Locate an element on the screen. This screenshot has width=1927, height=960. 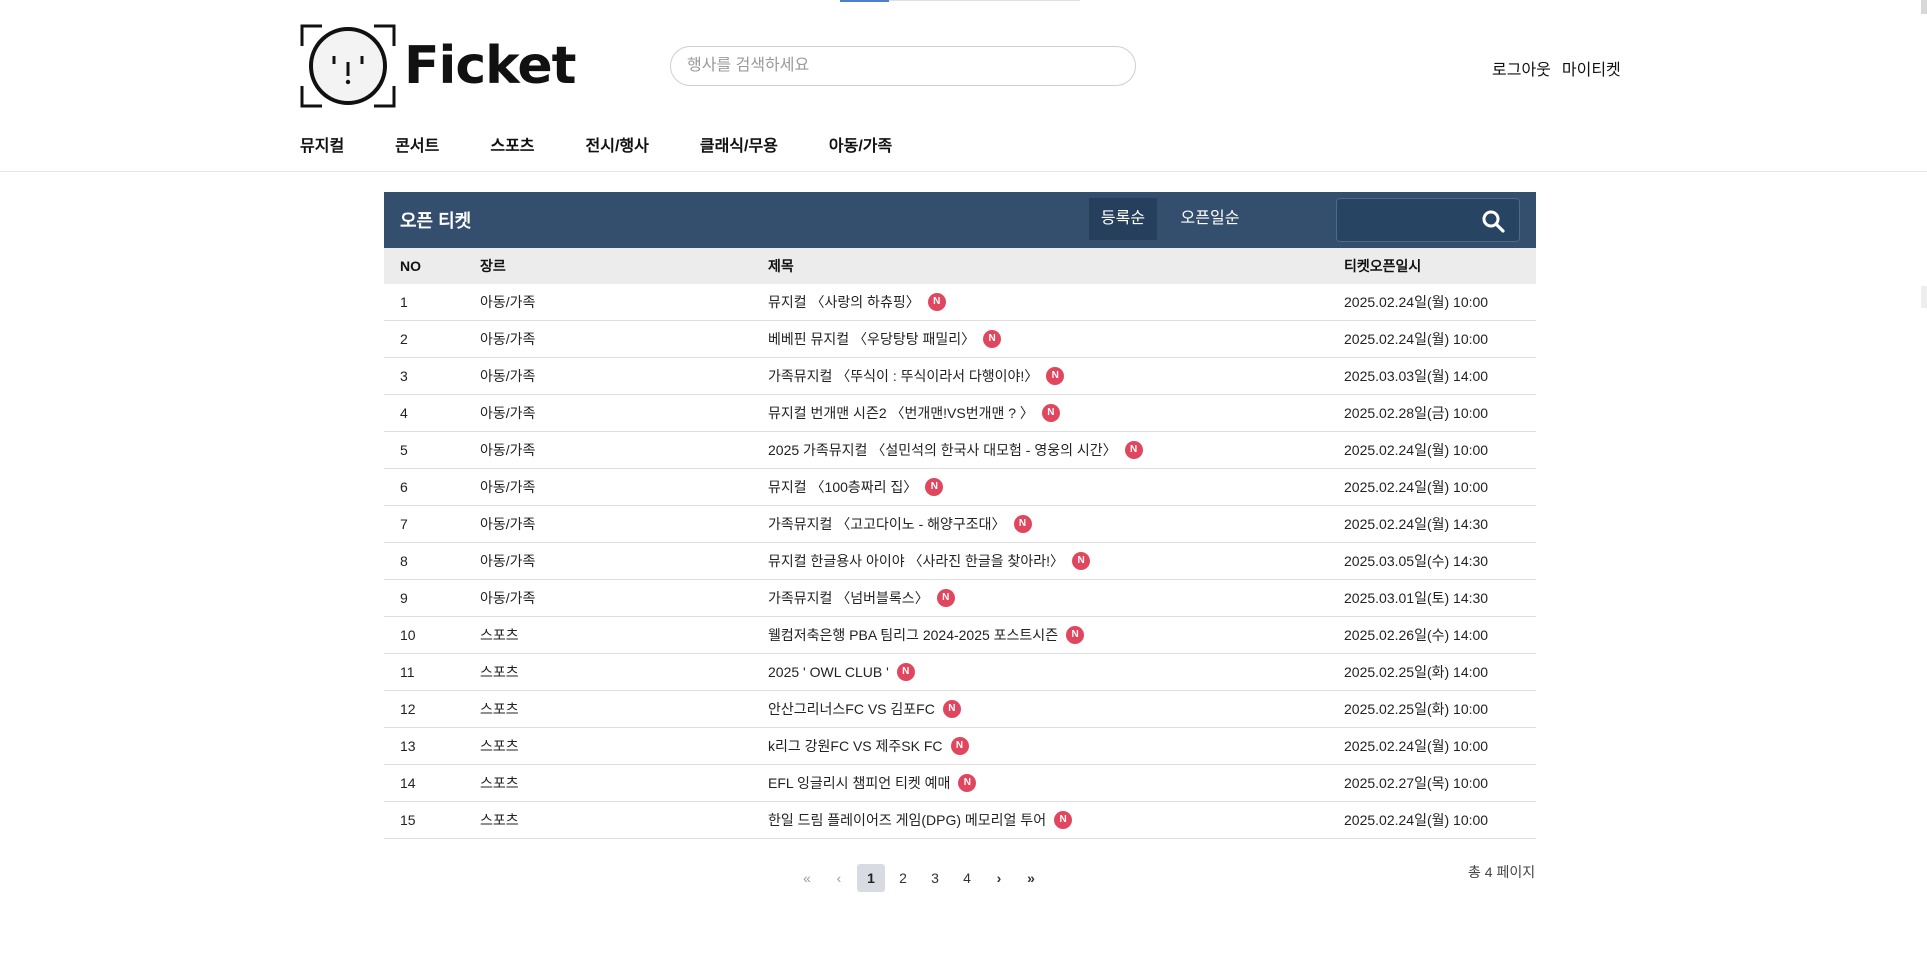
cell-title-link: k리그 강원FC VS 제주SK FC N is located at coordinates (1056, 746).